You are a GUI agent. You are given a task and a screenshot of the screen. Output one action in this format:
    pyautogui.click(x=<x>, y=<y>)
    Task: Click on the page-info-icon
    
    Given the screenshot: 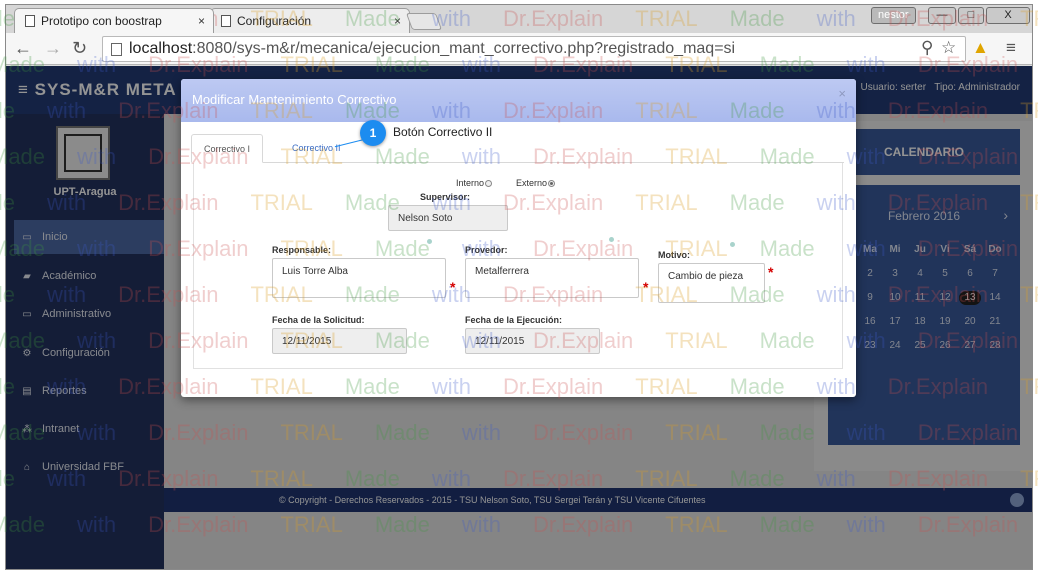 What is the action you would take?
    pyautogui.click(x=116, y=49)
    